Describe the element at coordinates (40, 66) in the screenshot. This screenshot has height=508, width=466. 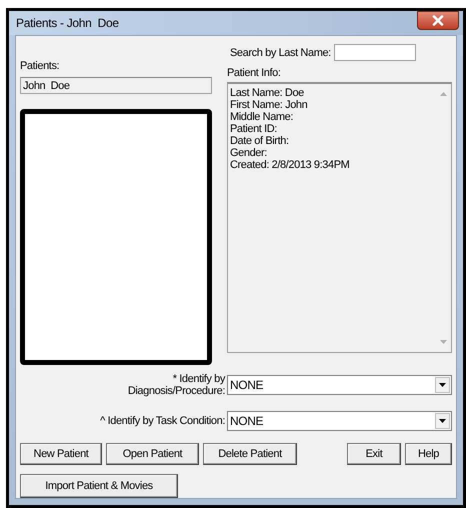
I see `patients-label: Patients:` at that location.